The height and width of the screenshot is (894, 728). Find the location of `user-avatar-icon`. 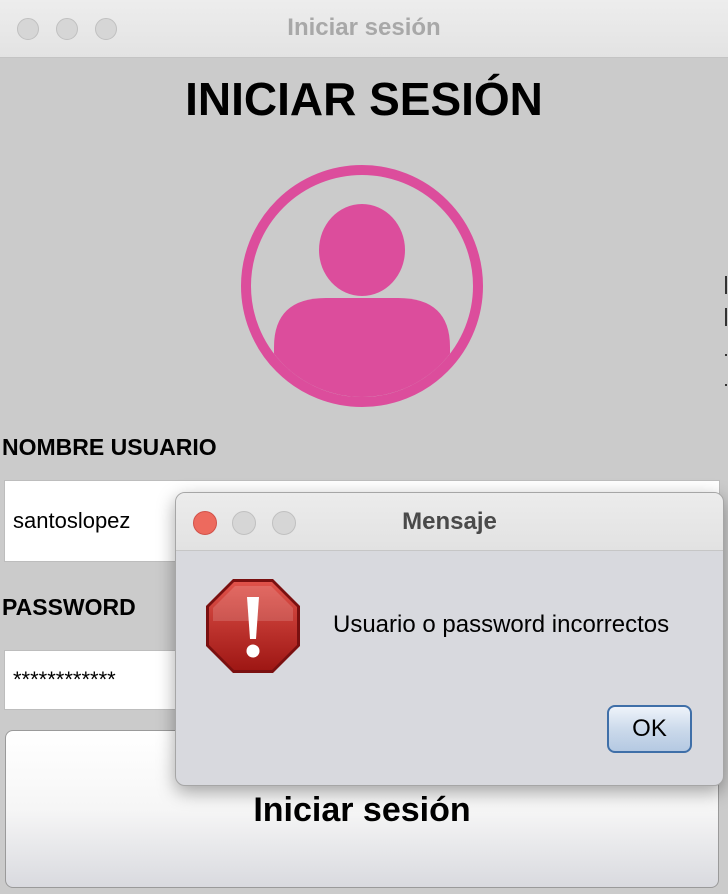

user-avatar-icon is located at coordinates (362, 286).